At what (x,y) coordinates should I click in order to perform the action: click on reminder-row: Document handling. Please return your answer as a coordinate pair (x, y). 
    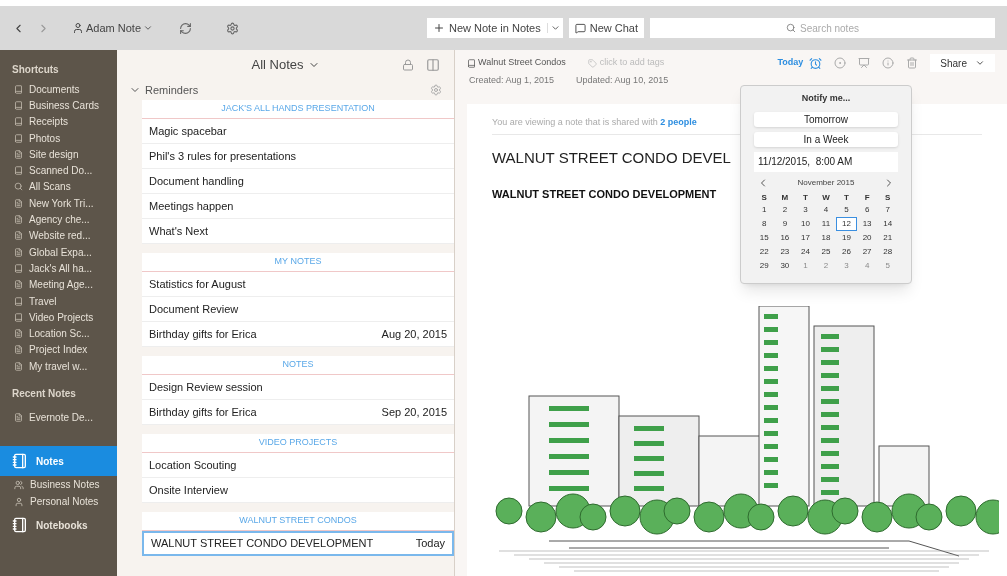
    Looking at the image, I should click on (298, 181).